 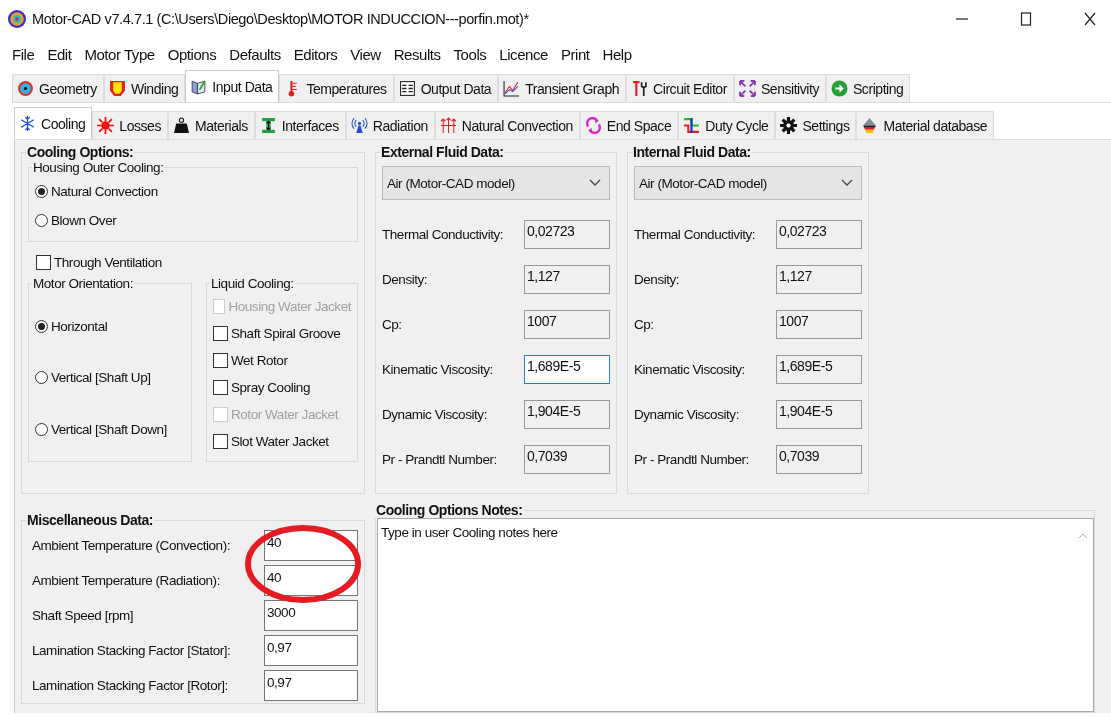 What do you see at coordinates (130, 545) in the screenshot?
I see `field-label: Ambient Temperature (Convection):` at bounding box center [130, 545].